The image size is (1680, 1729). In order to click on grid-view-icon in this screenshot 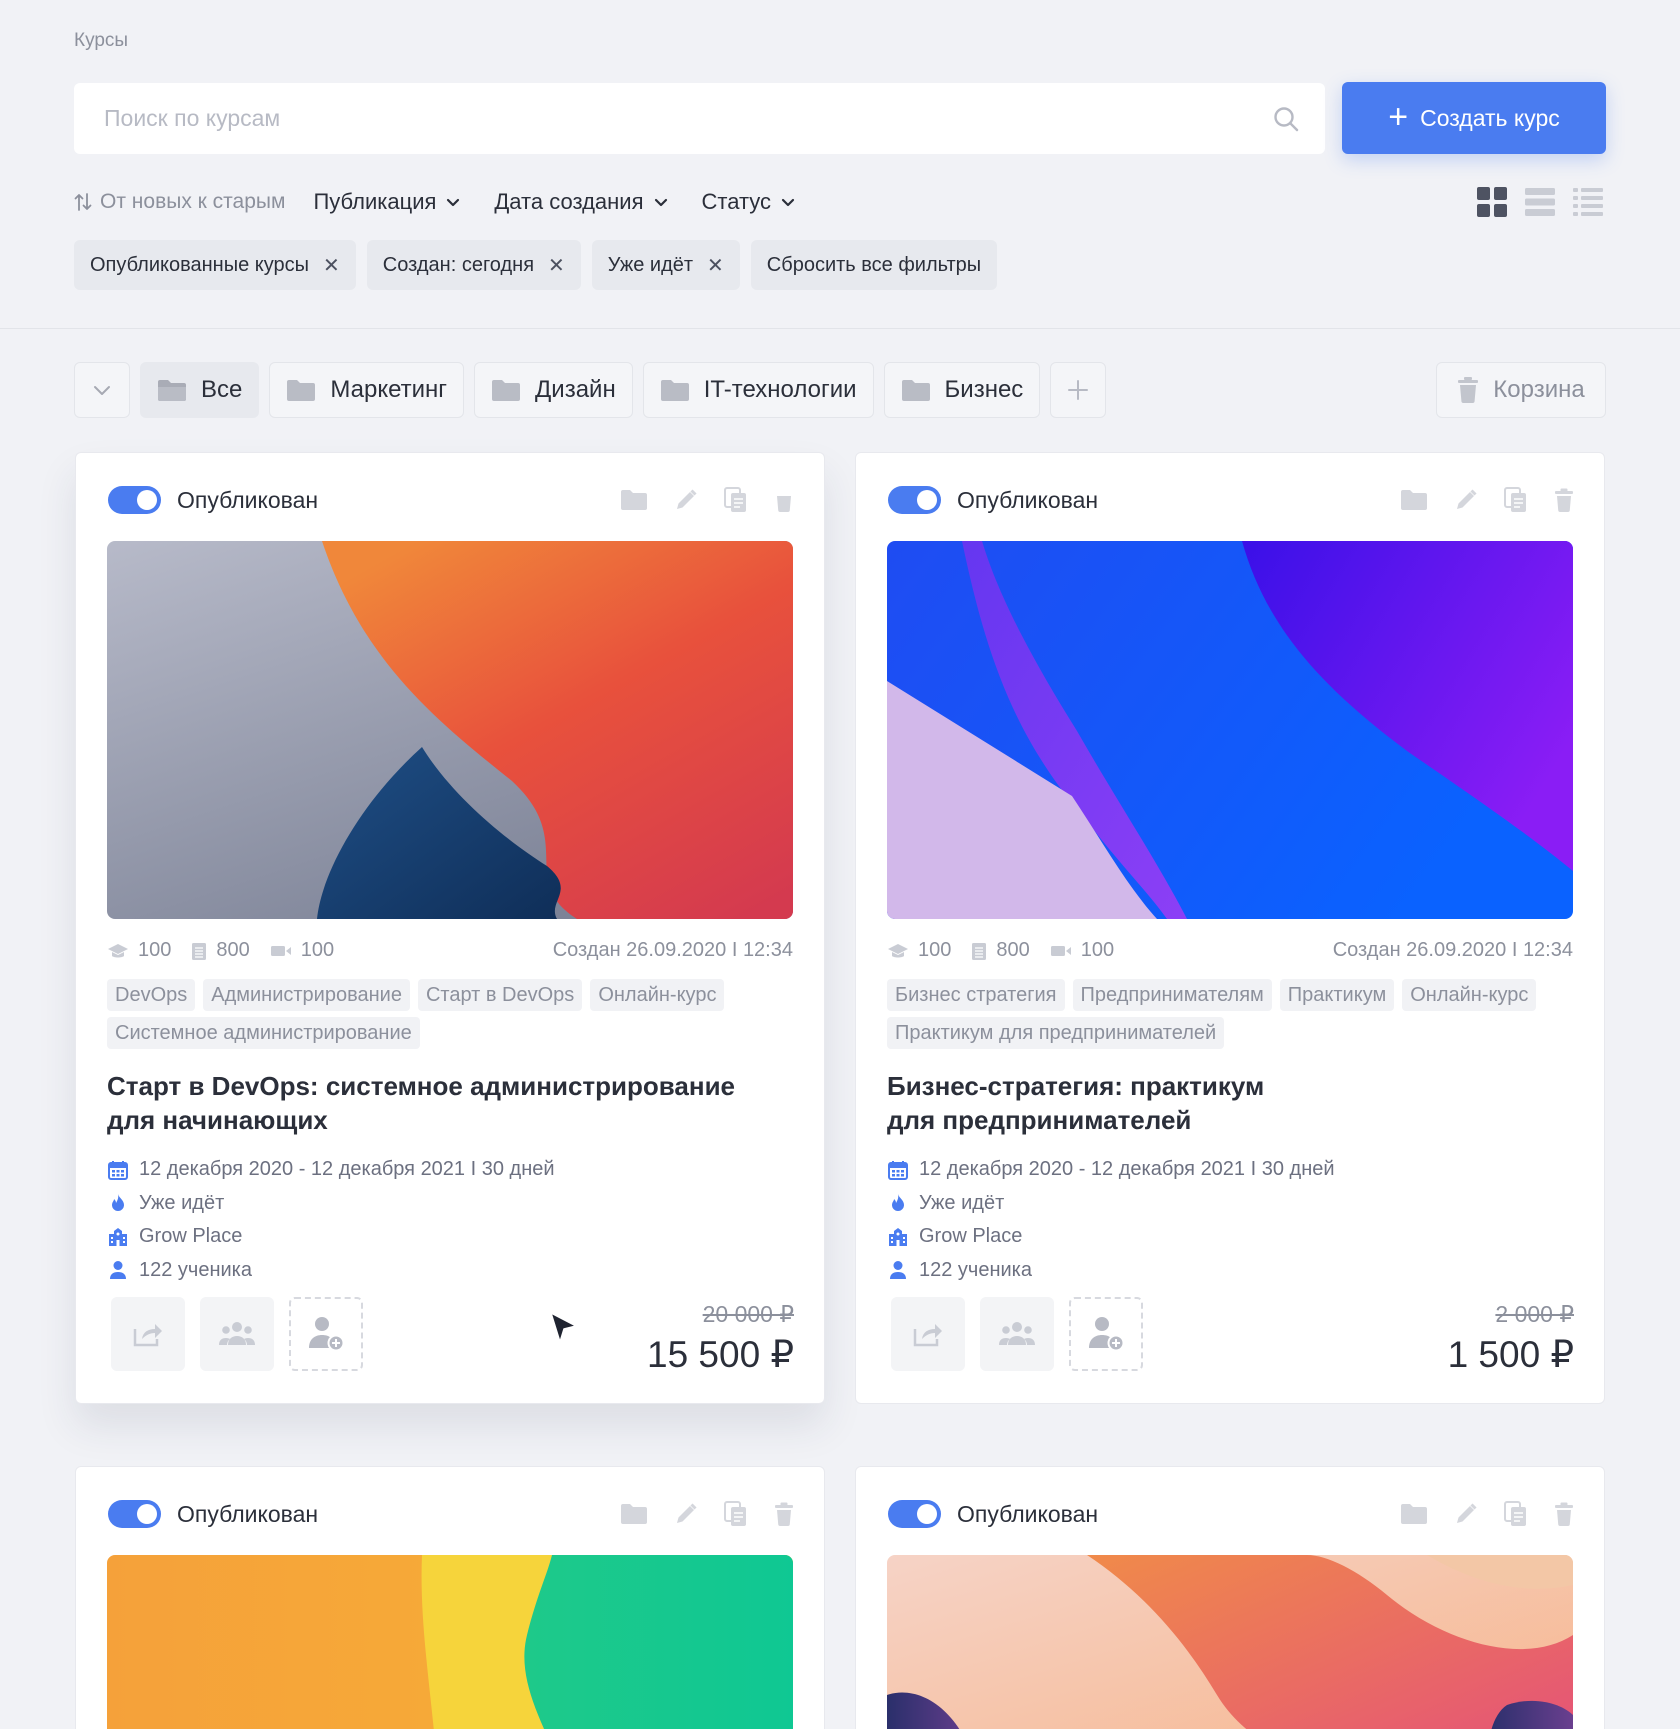, I will do `click(1492, 202)`.